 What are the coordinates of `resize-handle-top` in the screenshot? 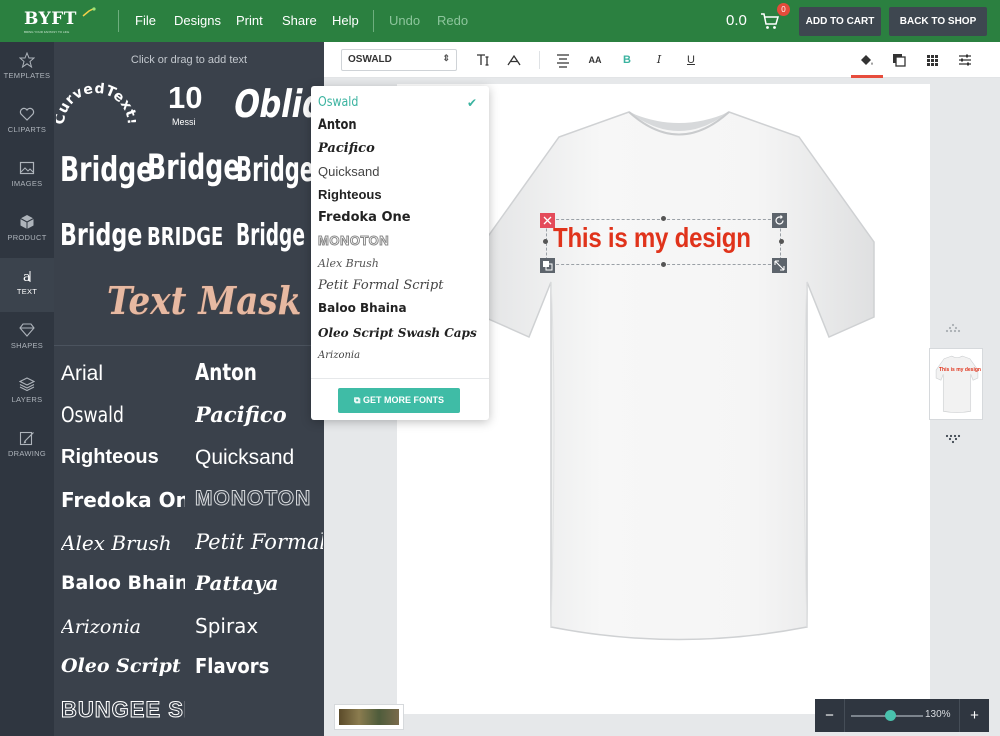 It's located at (663, 218).